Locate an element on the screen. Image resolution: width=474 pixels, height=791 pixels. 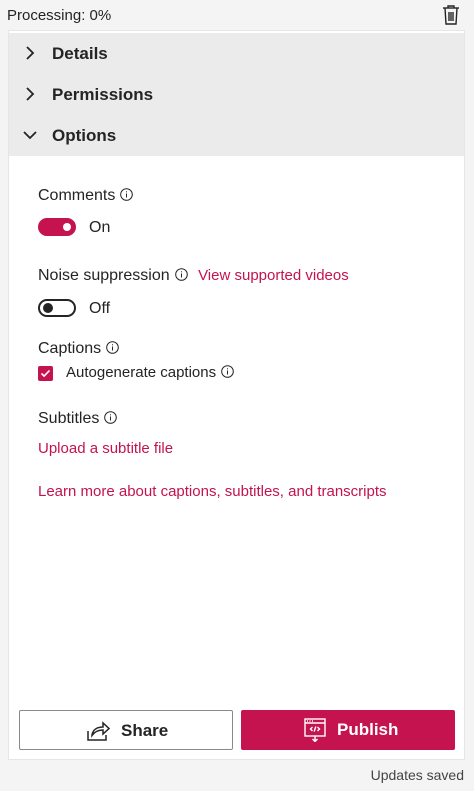
autogenerate-captions-row: Autogenerate captions is located at coordinates (150, 372).